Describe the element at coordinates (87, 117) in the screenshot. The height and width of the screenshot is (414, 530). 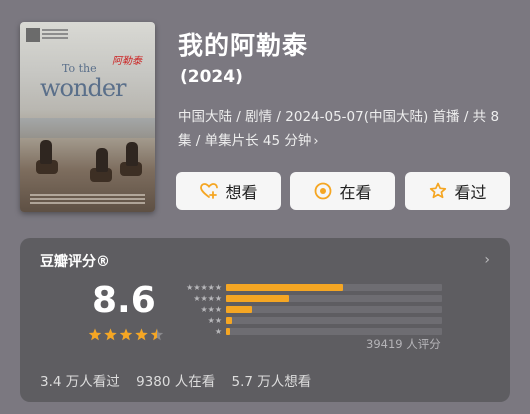
I see `poster-image: To the wonder 阿勒泰` at that location.